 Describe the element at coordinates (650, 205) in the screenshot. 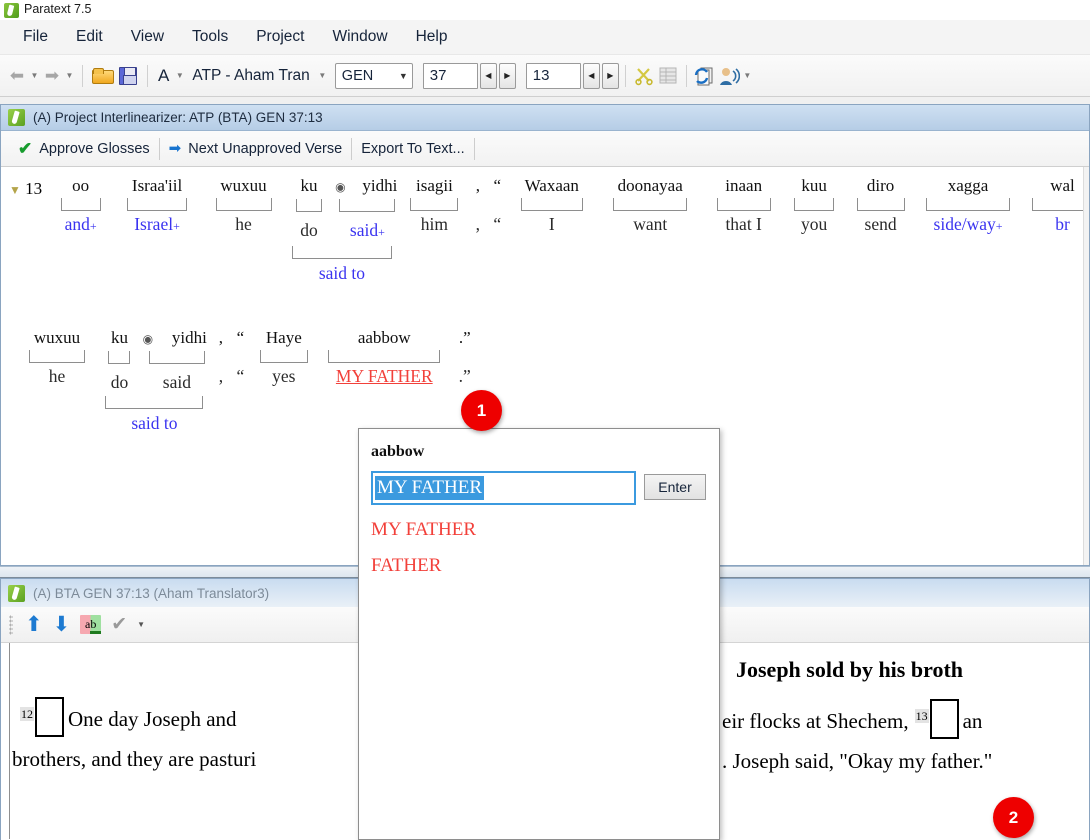

I see `word-cell: doonayaa want` at that location.